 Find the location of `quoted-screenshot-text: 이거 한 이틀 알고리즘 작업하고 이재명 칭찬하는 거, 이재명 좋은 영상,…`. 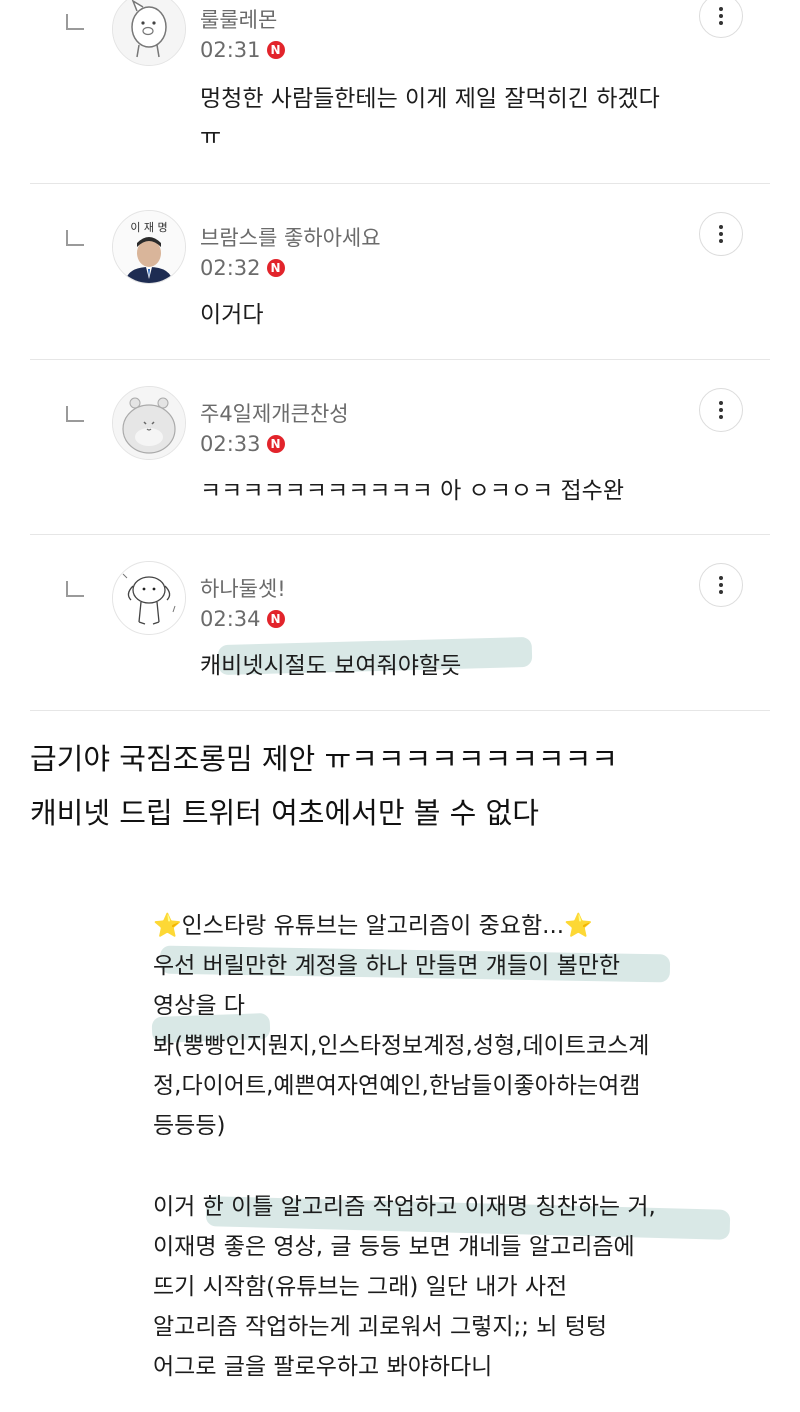

quoted-screenshot-text: 이거 한 이틀 알고리즘 작업하고 이재명 칭찬하는 거, 이재명 좋은 영상,… is located at coordinates (433, 1287).